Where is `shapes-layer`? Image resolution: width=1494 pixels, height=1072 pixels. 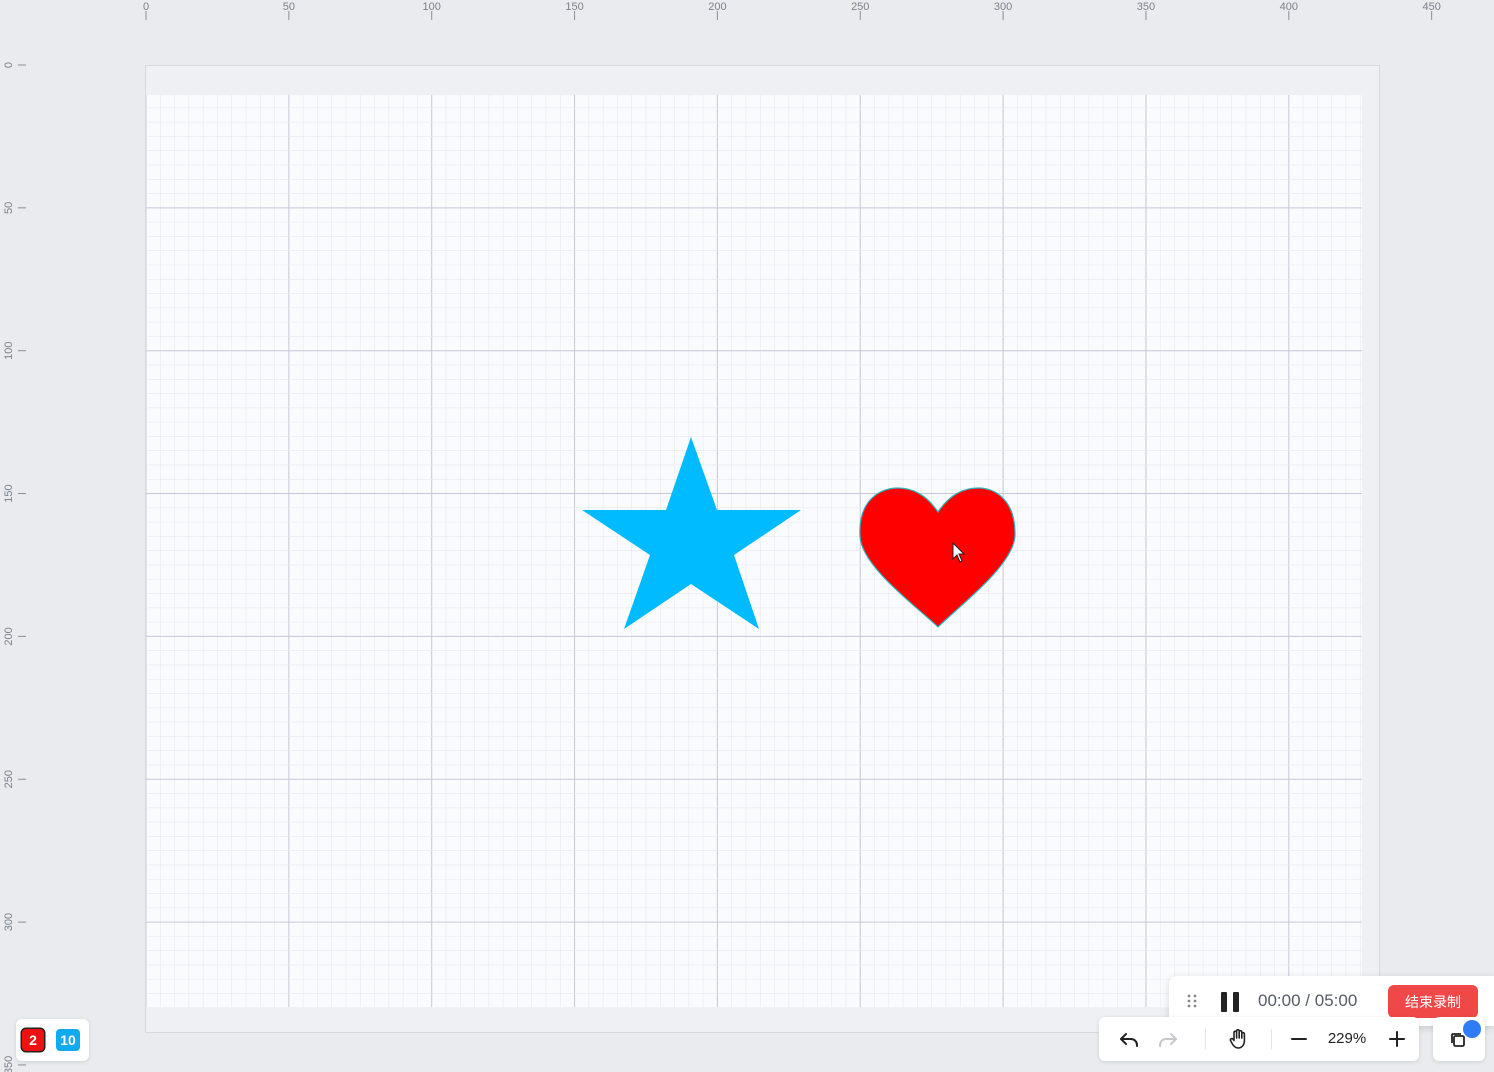 shapes-layer is located at coordinates (799, 533).